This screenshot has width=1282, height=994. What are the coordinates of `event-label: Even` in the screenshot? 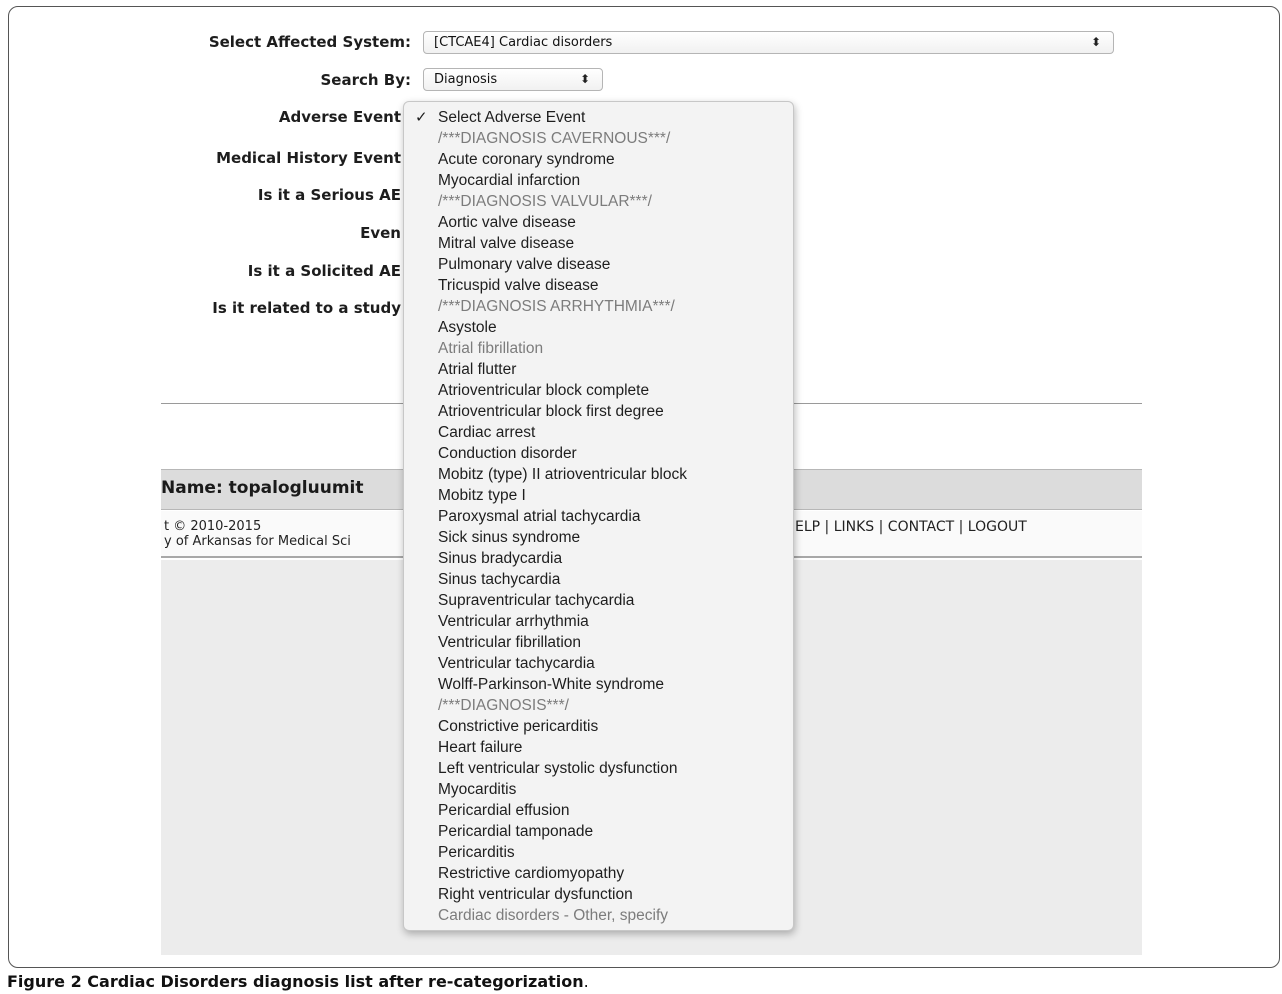 It's located at (380, 233).